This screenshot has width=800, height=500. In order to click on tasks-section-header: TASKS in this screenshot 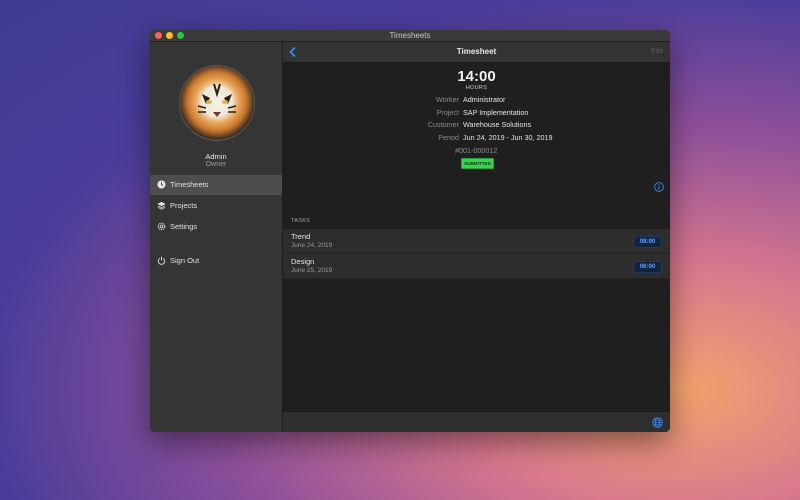, I will do `click(301, 221)`.